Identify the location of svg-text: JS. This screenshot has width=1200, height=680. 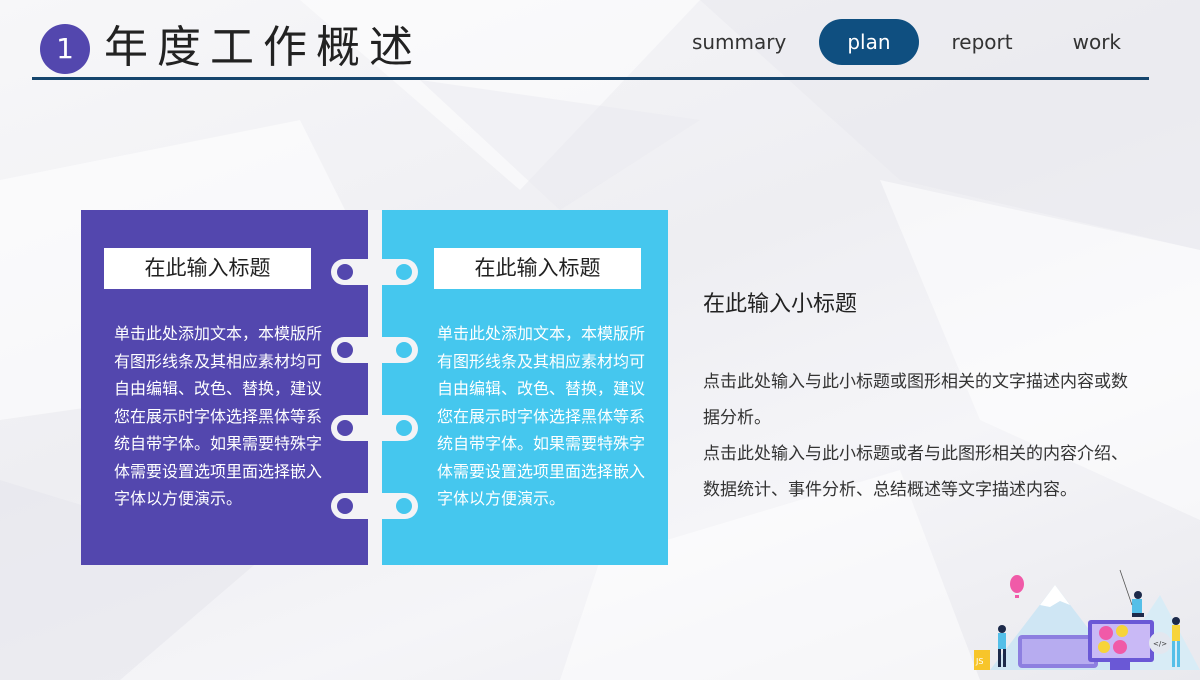
(979, 661).